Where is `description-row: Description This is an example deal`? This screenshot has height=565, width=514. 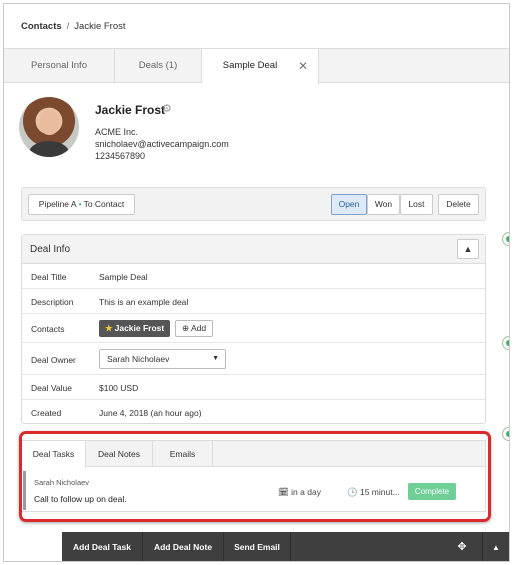 description-row: Description This is an example deal is located at coordinates (253, 301).